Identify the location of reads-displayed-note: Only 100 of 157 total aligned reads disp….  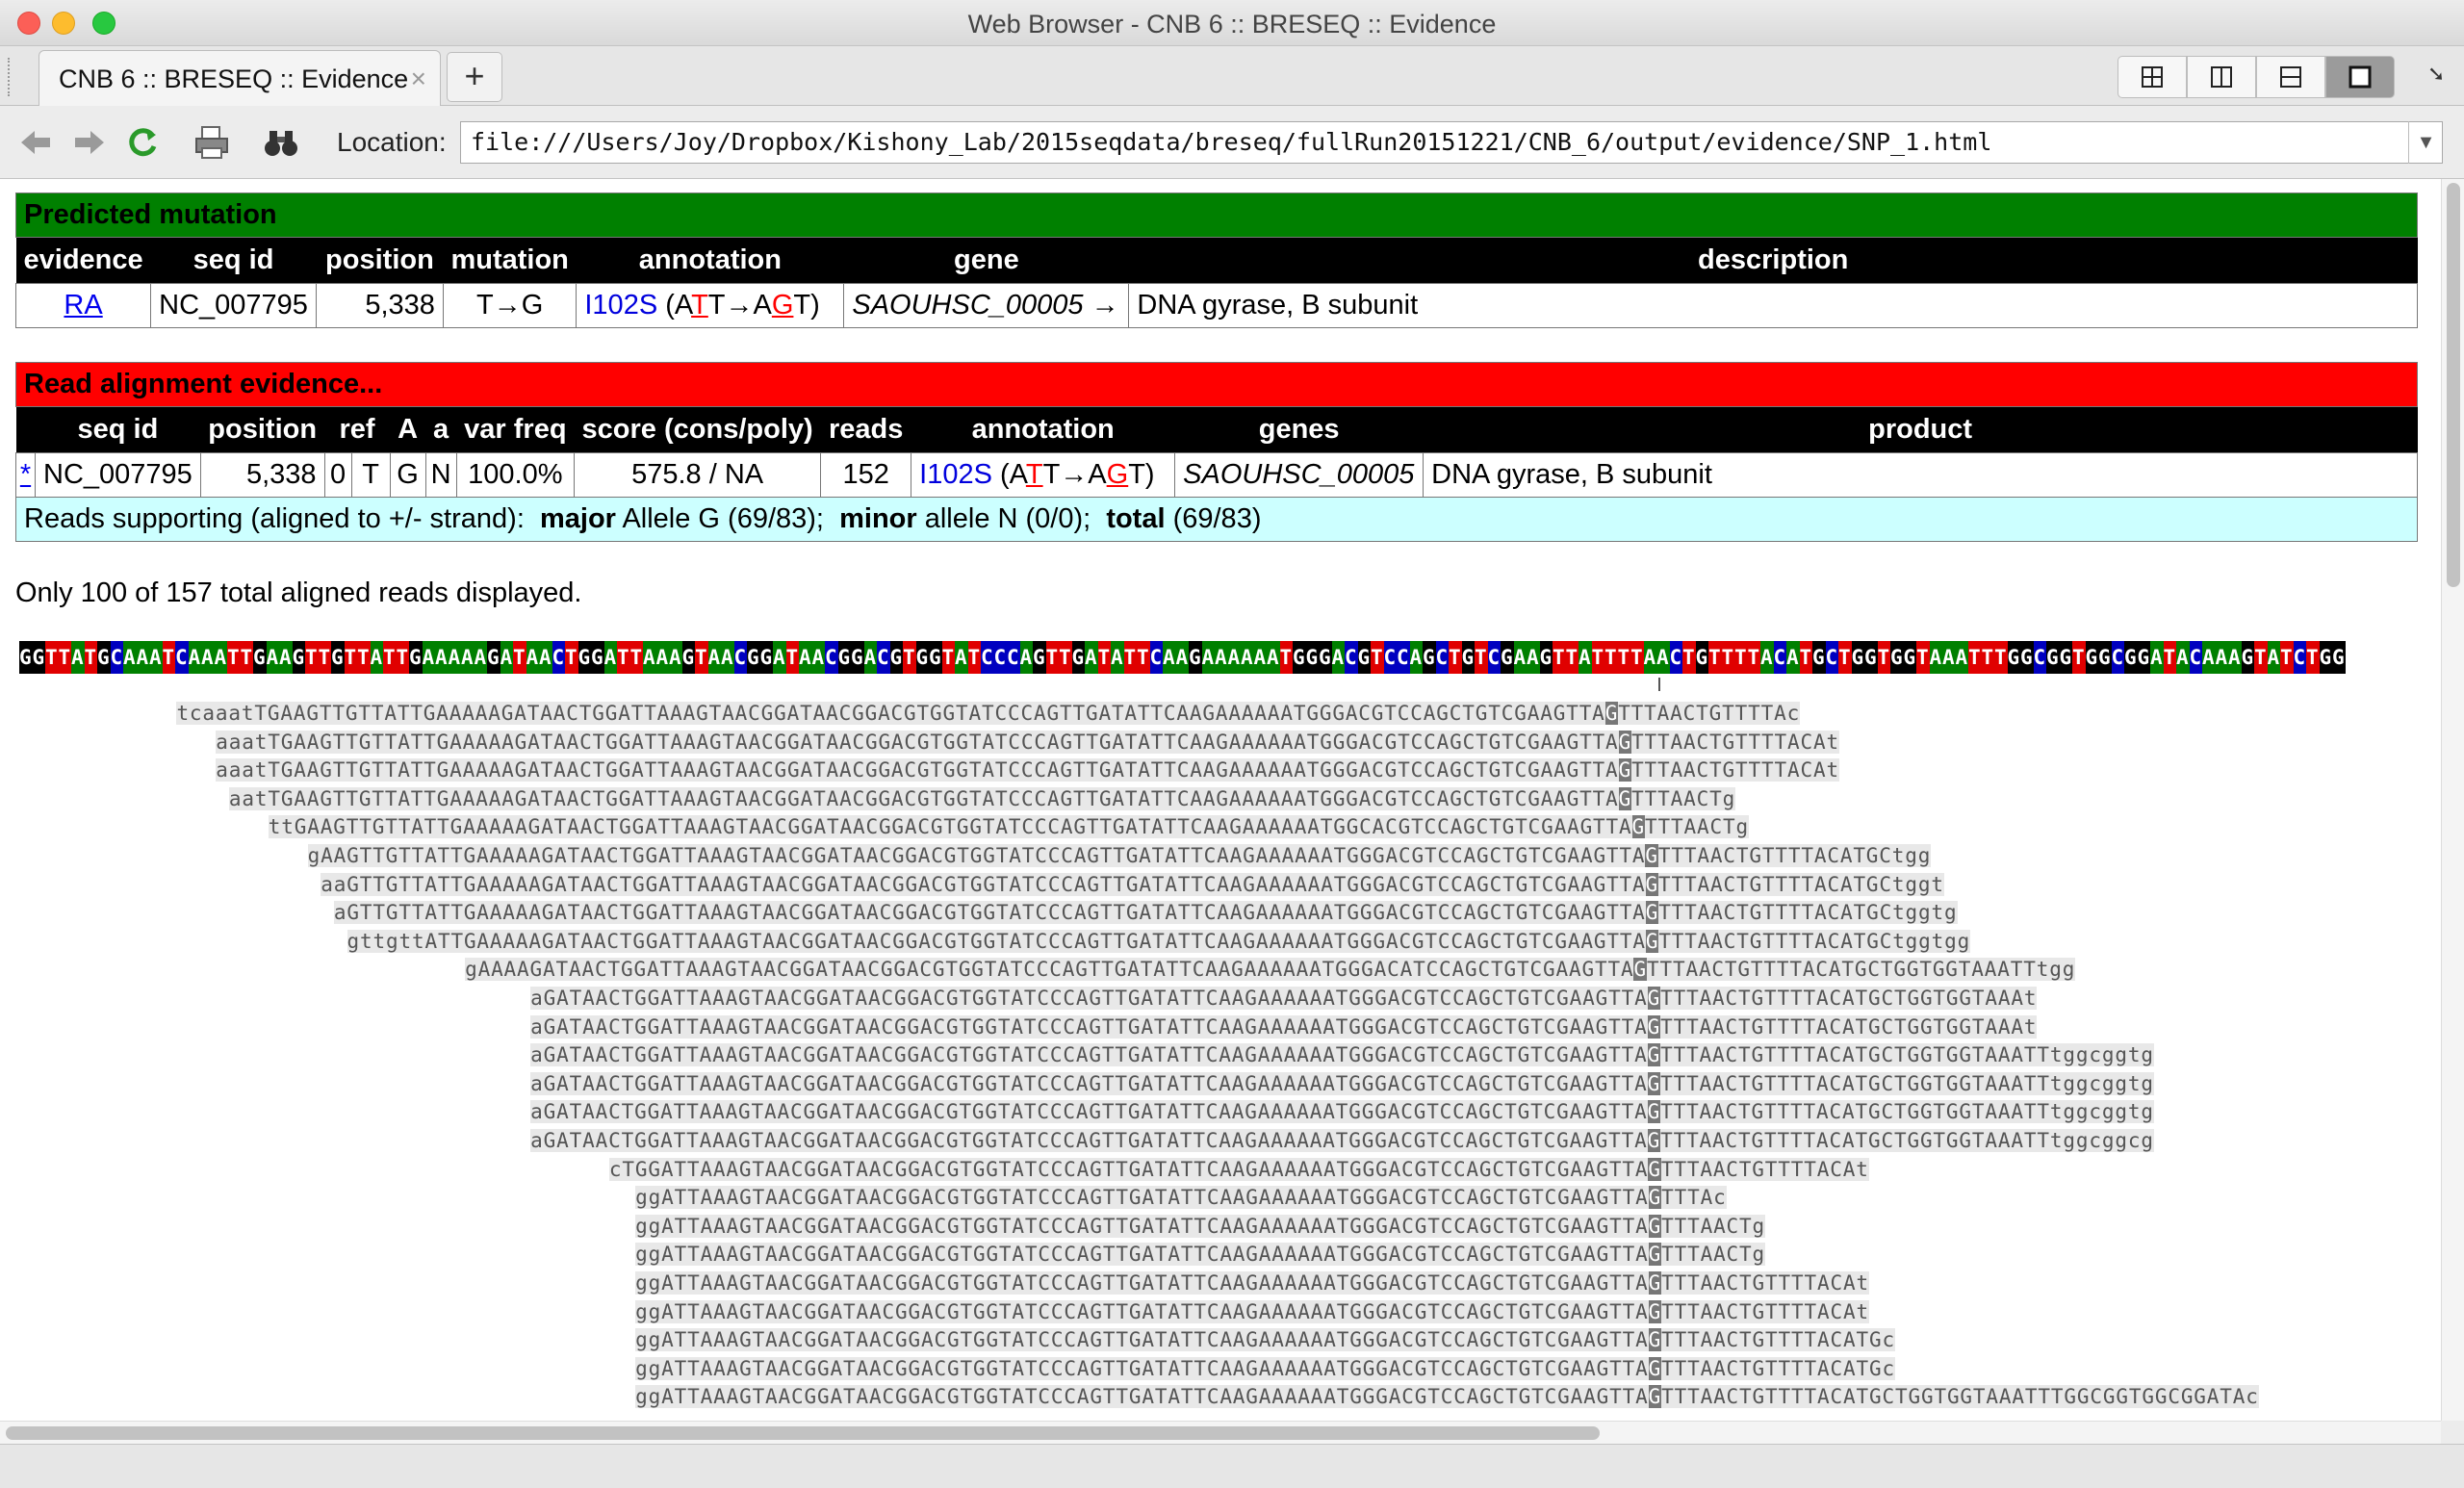
(298, 593).